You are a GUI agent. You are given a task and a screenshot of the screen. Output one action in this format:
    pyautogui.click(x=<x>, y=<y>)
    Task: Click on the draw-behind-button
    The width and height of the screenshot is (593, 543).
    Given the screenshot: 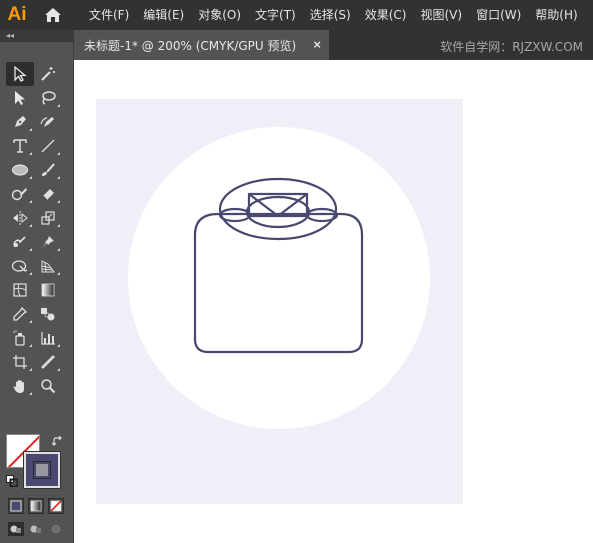 What is the action you would take?
    pyautogui.click(x=36, y=529)
    